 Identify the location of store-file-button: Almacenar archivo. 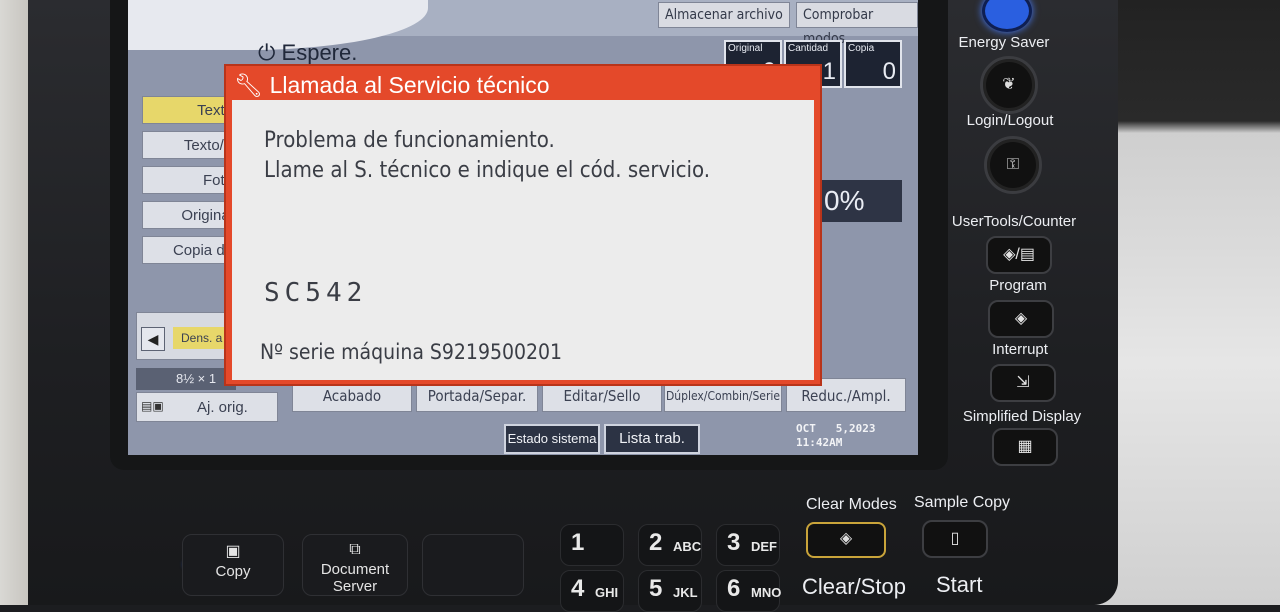
(724, 15).